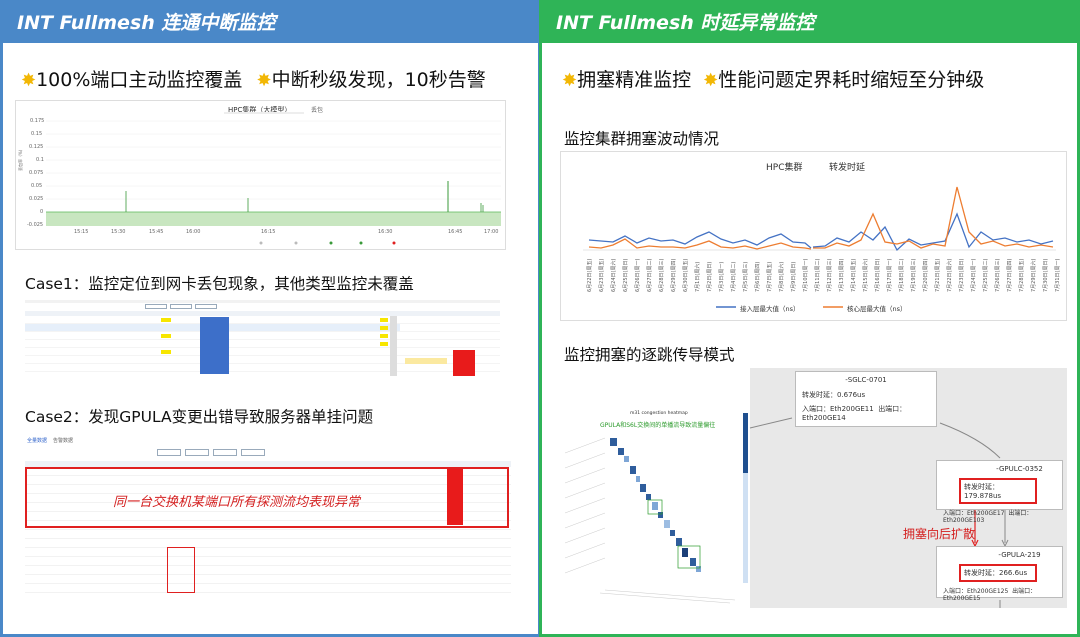 The image size is (1080, 637). I want to click on svg-text: 7月5日(周三), so click(746, 277).